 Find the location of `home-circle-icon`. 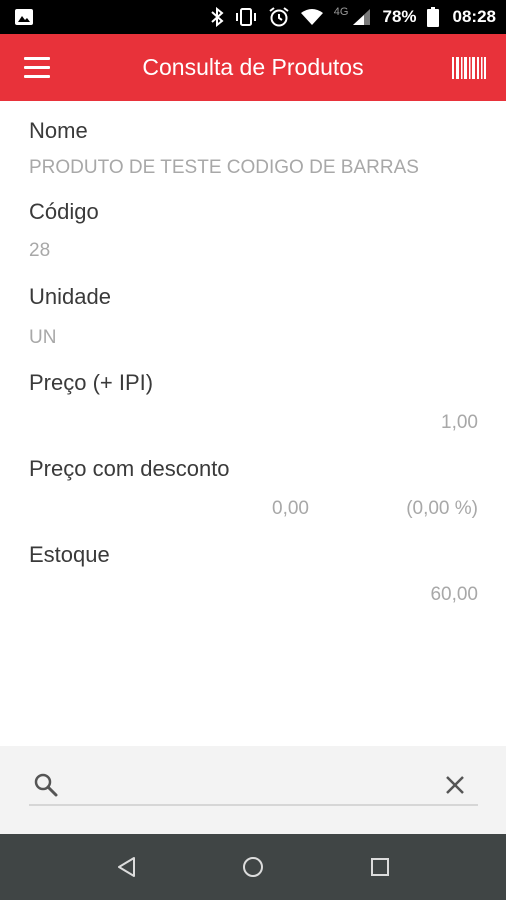

home-circle-icon is located at coordinates (253, 867).